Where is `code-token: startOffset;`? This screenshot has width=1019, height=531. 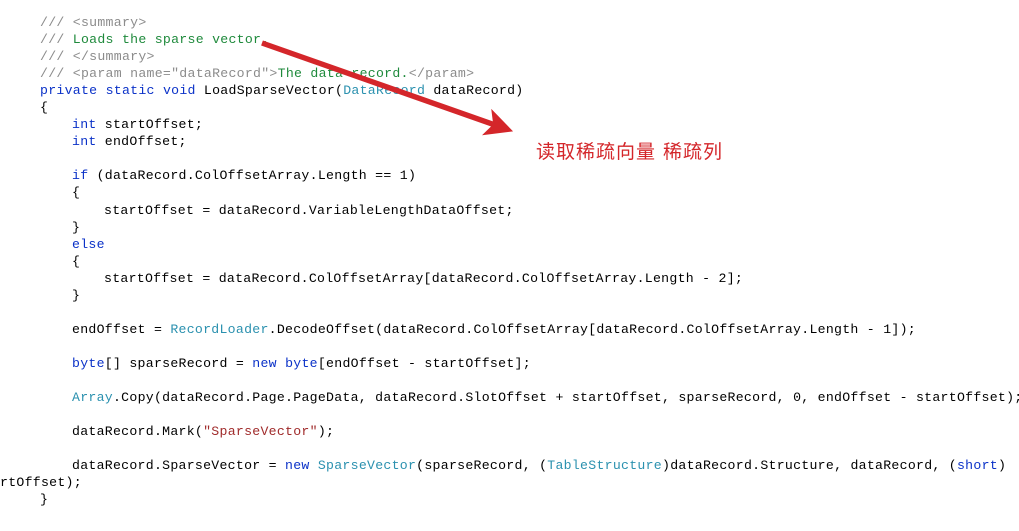
code-token: startOffset; is located at coordinates (150, 125).